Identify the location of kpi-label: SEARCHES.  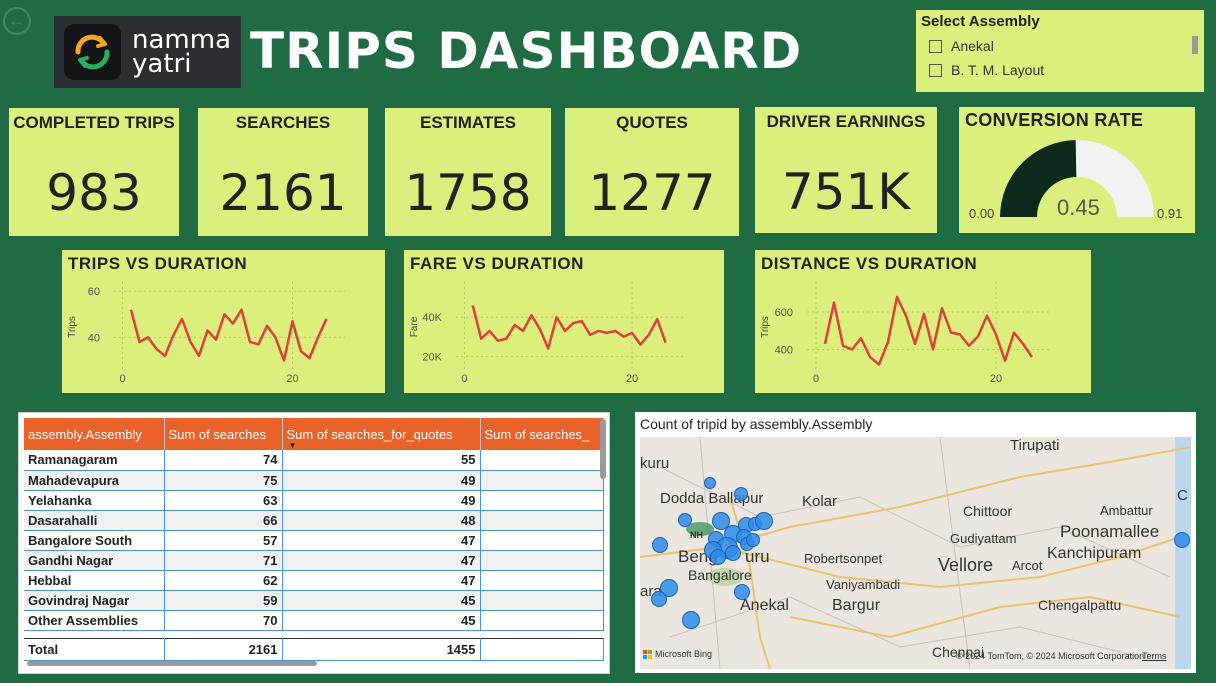
(283, 122).